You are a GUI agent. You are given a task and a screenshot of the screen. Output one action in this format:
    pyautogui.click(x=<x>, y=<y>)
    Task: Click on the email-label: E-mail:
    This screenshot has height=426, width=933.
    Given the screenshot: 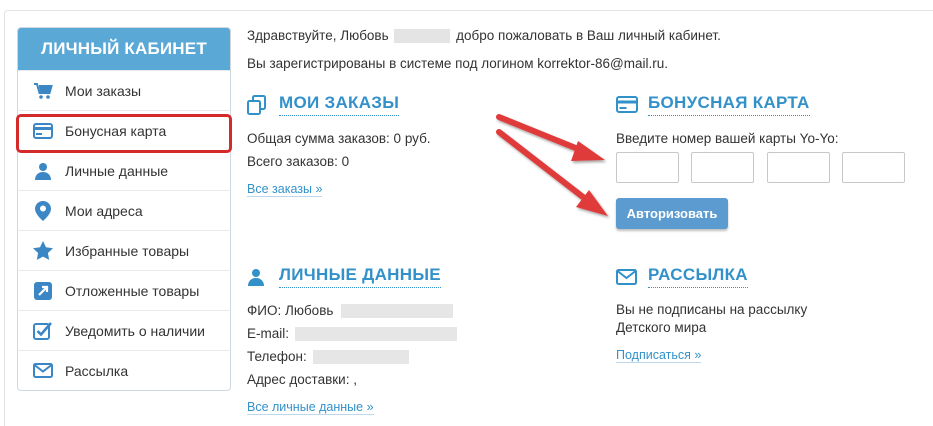 What is the action you would take?
    pyautogui.click(x=268, y=333)
    